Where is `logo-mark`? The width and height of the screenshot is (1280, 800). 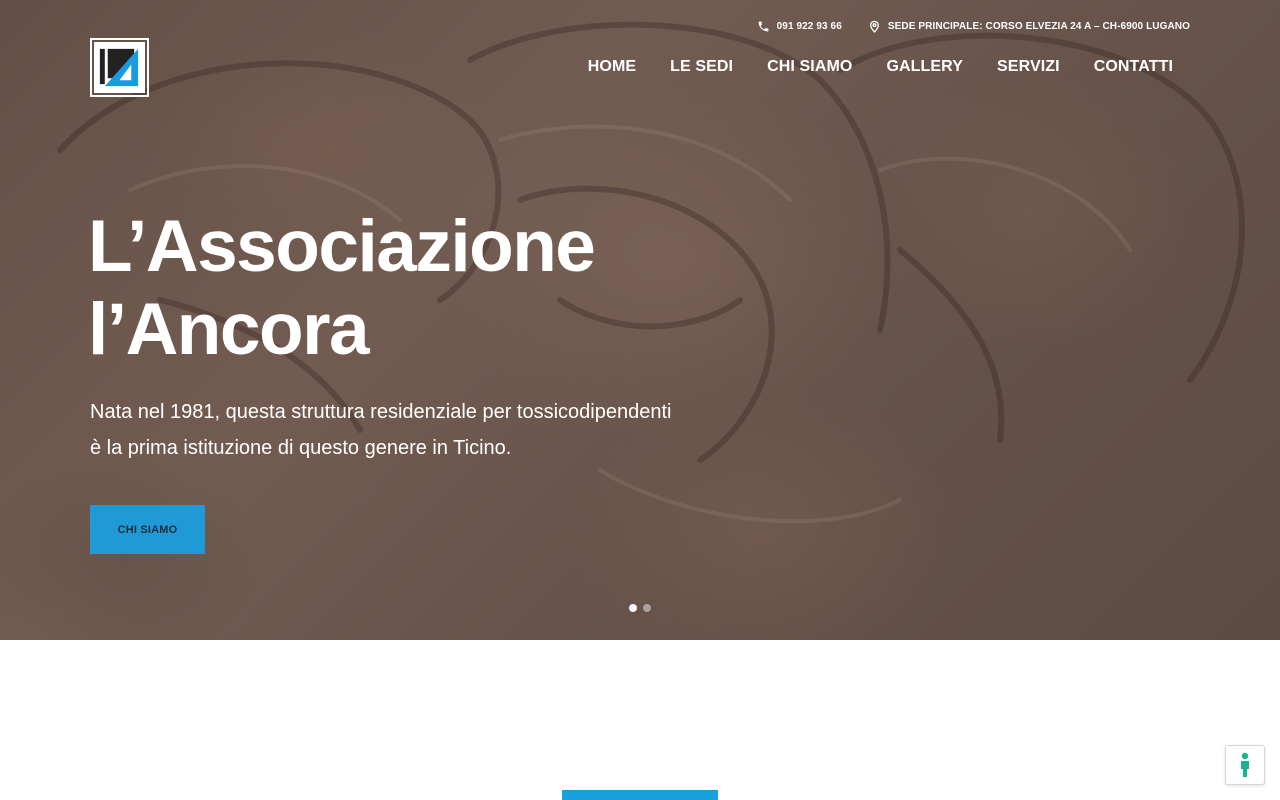
logo-mark is located at coordinates (119, 67).